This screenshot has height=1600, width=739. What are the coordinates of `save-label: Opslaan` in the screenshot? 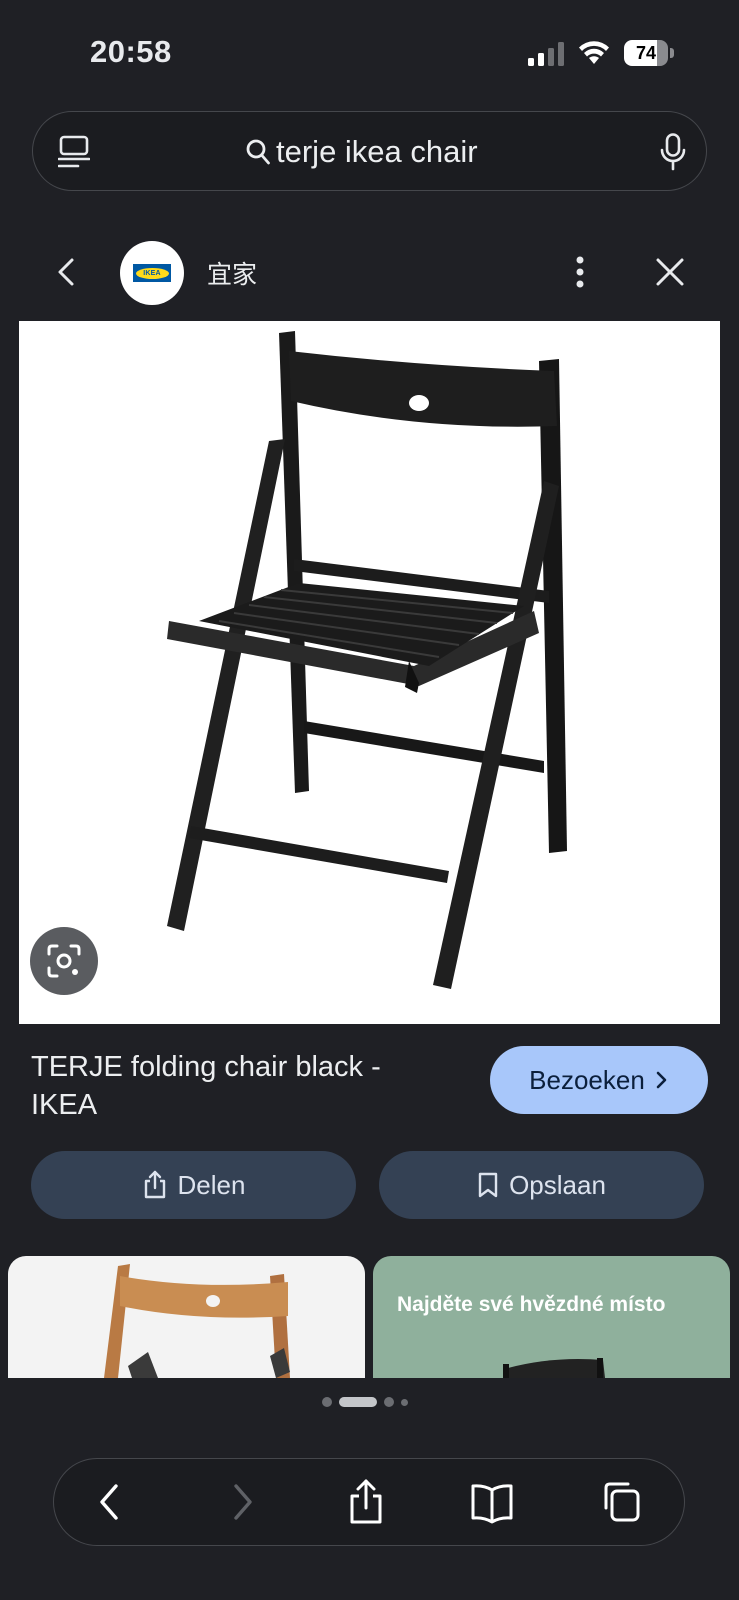 It's located at (557, 1184).